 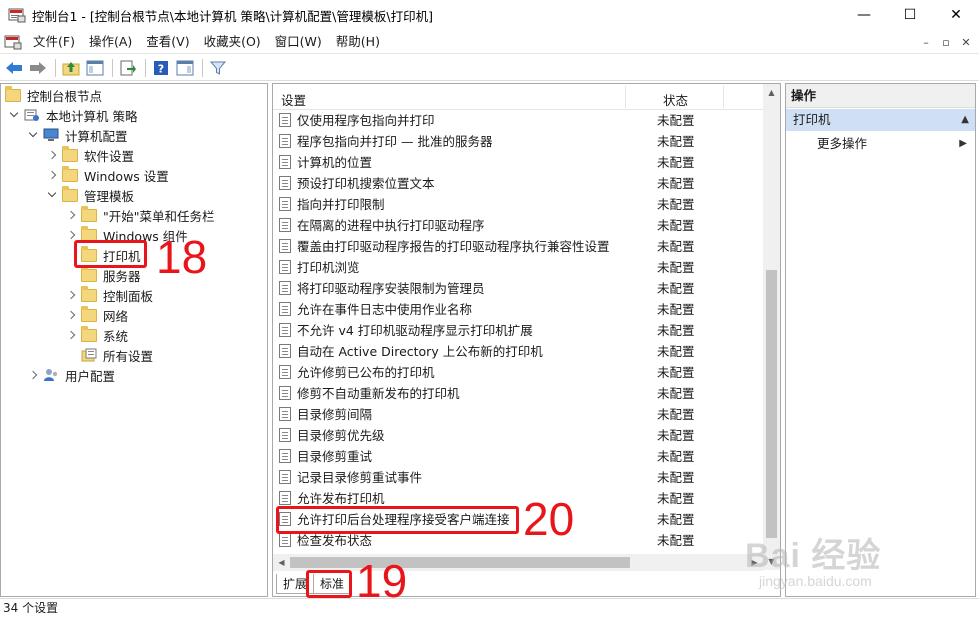 What do you see at coordinates (518, 119) in the screenshot?
I see `list-item: 仅使用程序包指向并打印 未配置` at bounding box center [518, 119].